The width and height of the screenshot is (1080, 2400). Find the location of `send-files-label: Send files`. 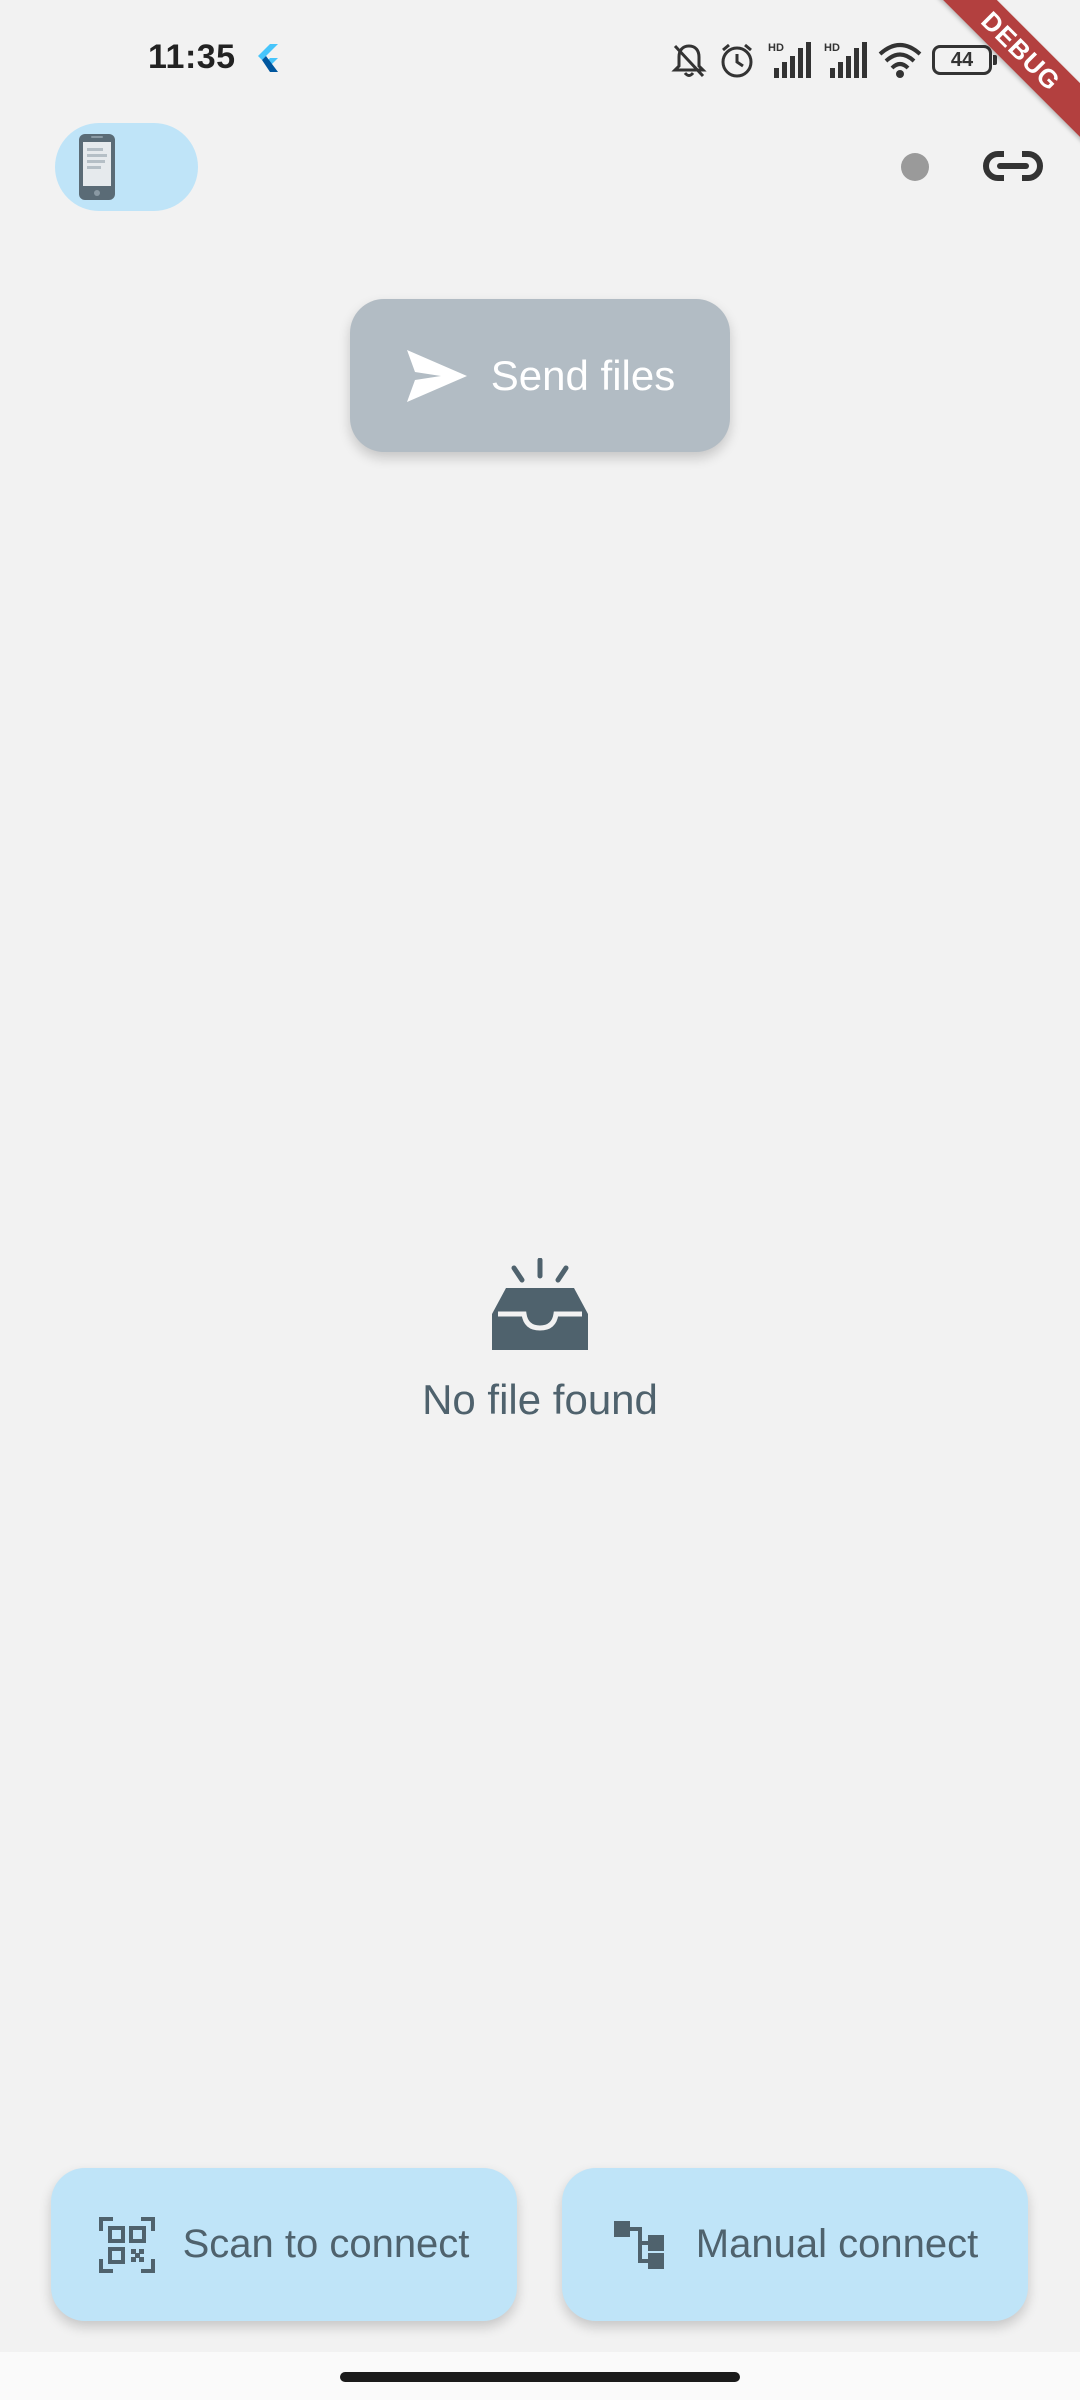

send-files-label: Send files is located at coordinates (583, 375).